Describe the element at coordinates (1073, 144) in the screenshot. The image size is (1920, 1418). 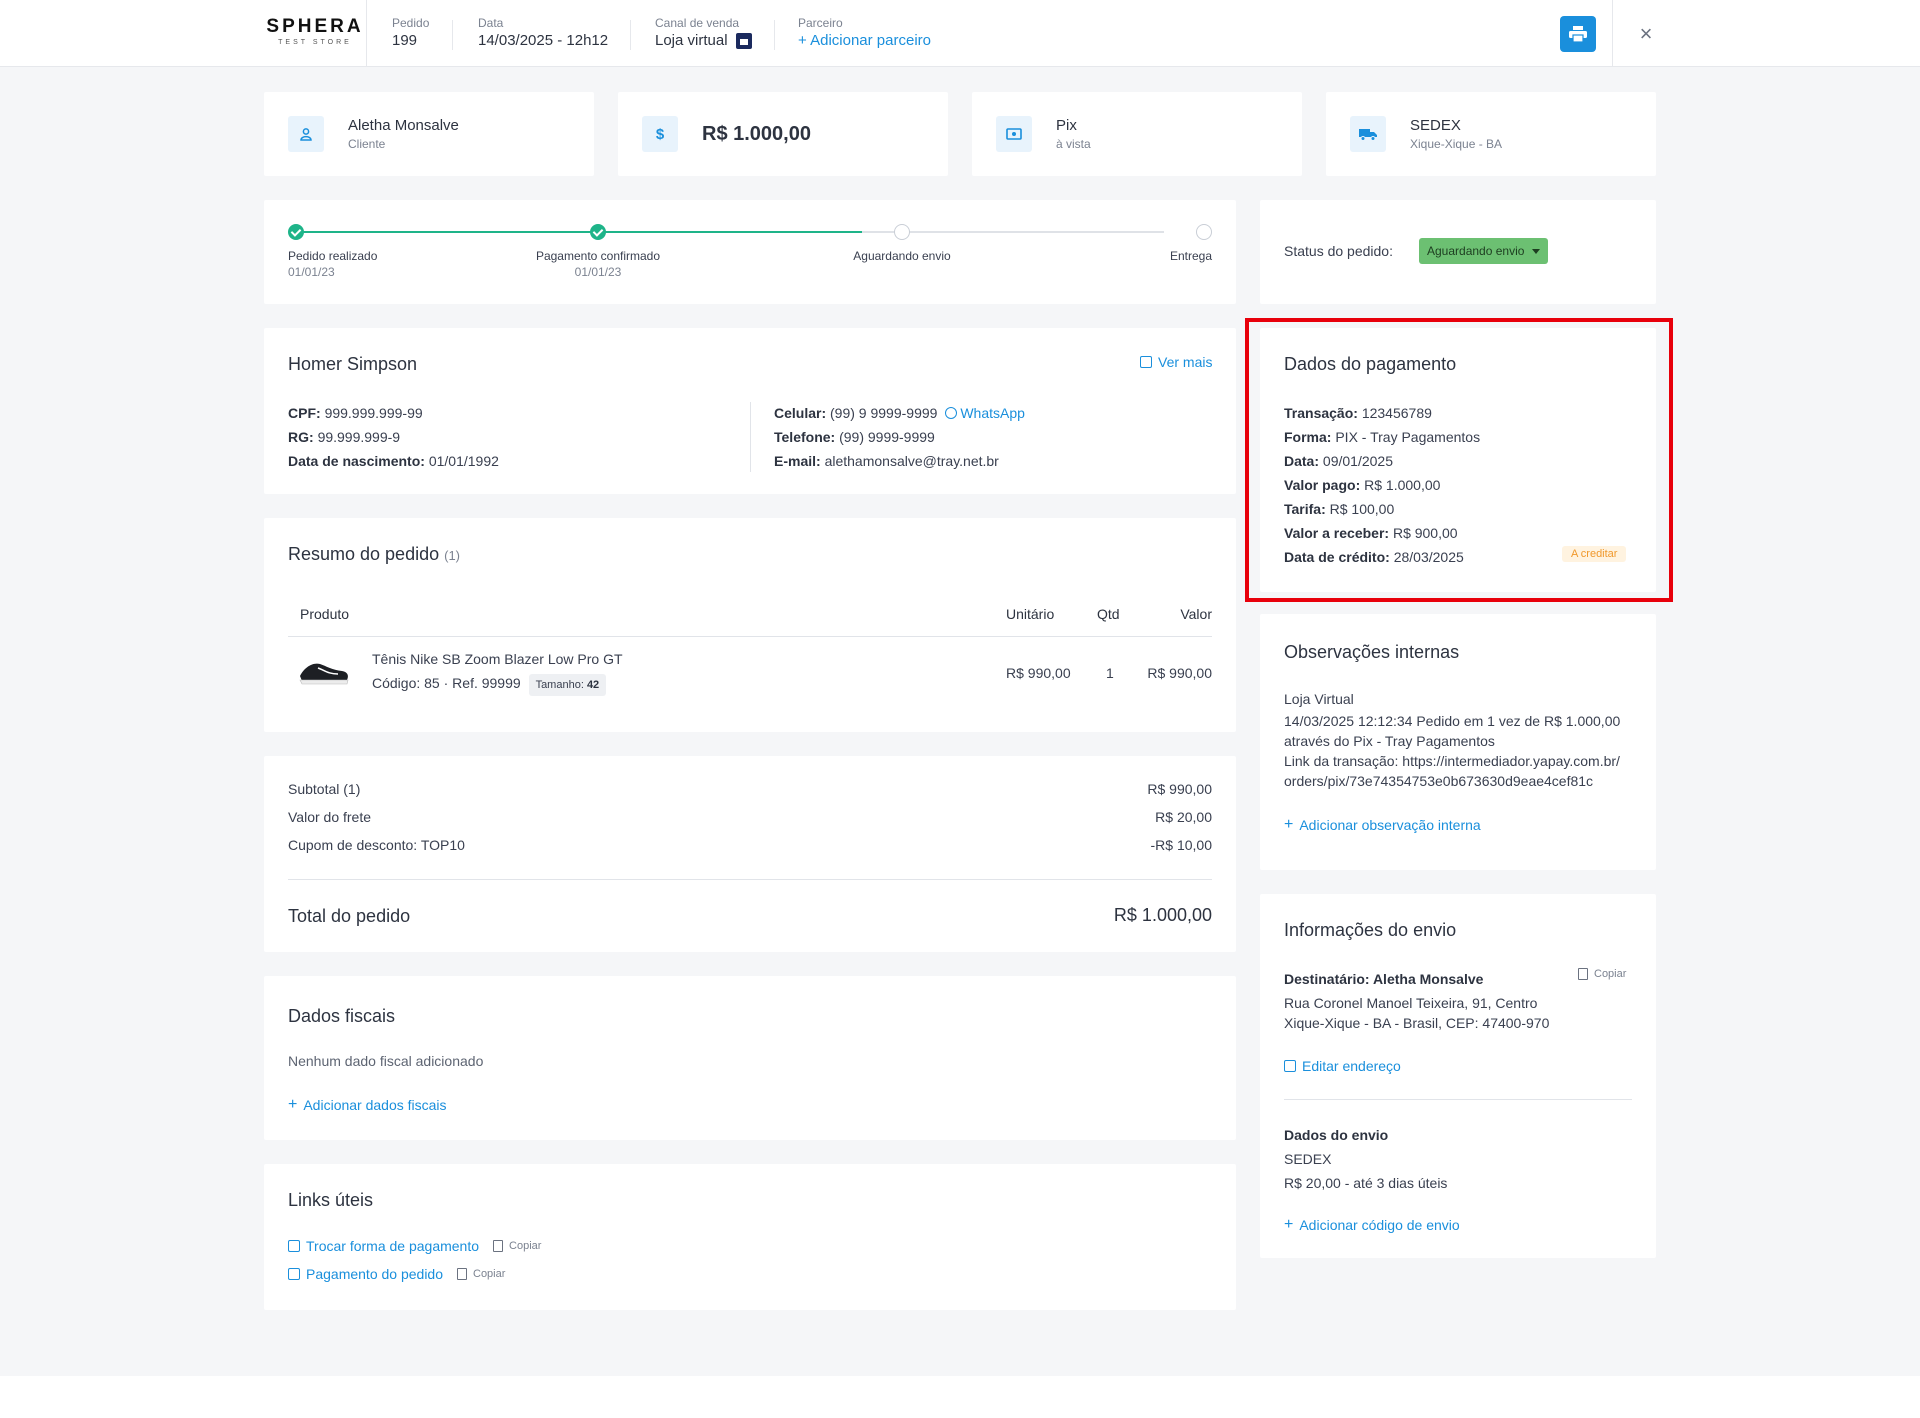
I see `payment-terms: à vista` at that location.